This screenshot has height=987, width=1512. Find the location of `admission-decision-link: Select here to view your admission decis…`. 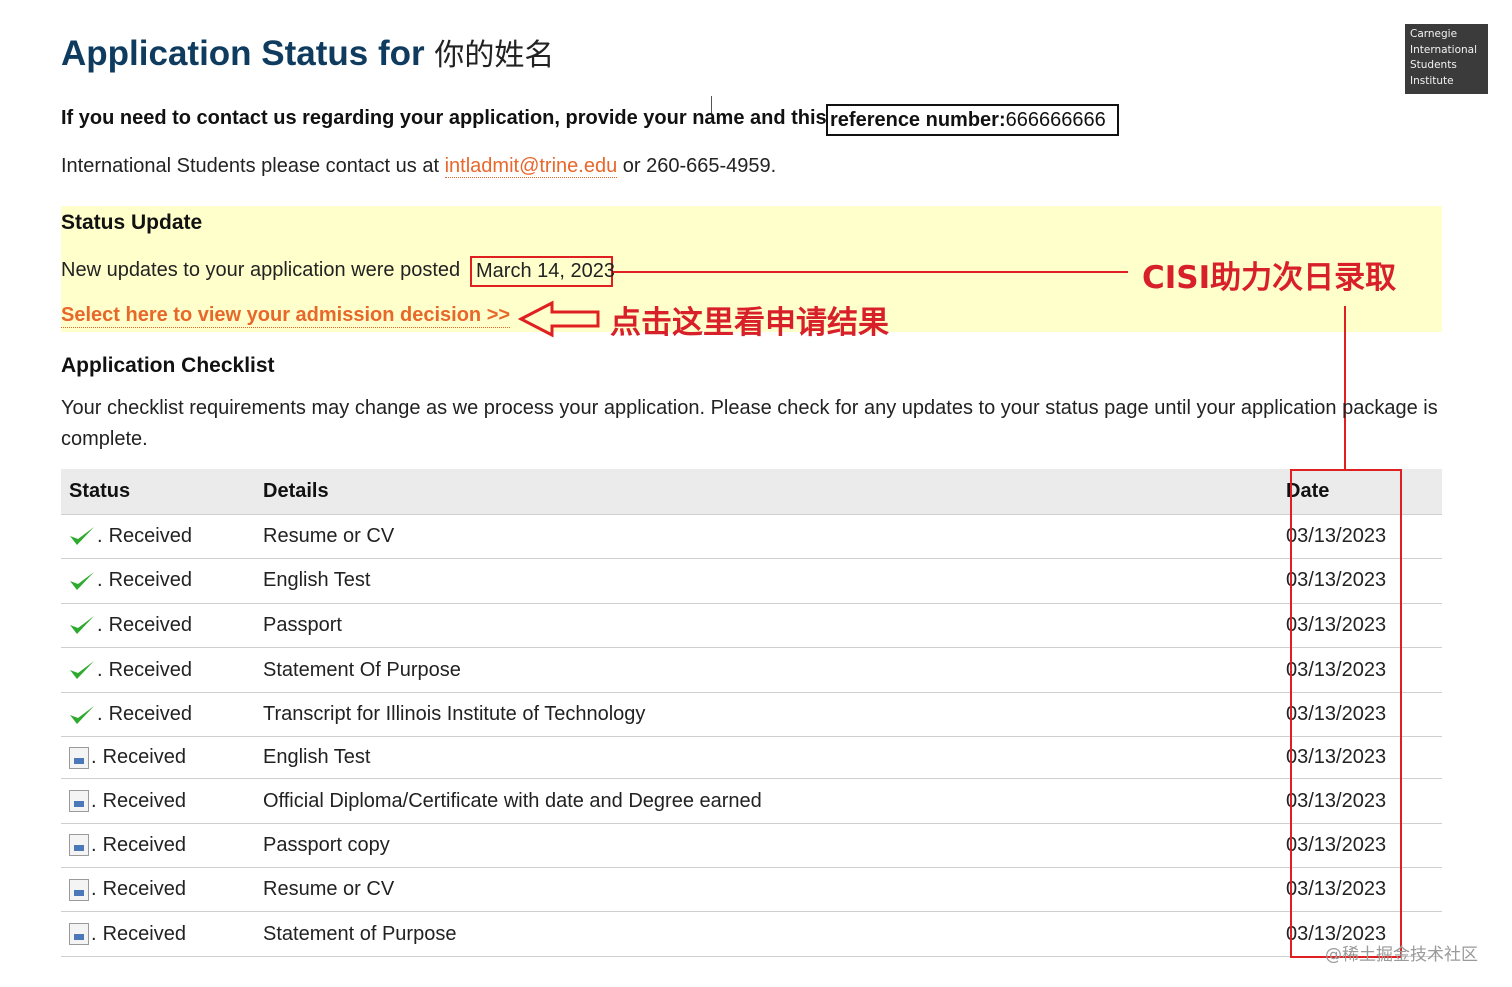

admission-decision-link: Select here to view your admission decis… is located at coordinates (286, 316).